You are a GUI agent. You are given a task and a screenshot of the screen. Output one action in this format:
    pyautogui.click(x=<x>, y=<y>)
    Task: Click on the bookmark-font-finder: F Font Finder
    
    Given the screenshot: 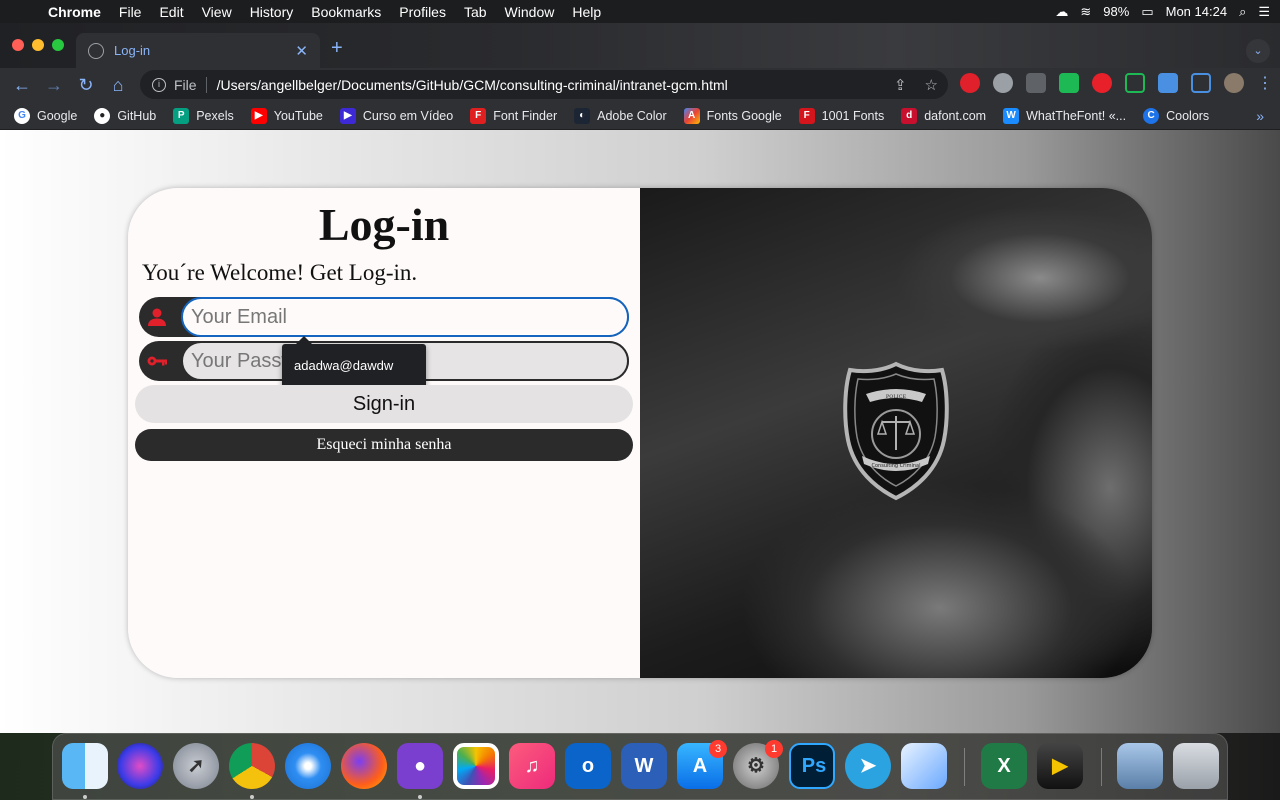 What is the action you would take?
    pyautogui.click(x=513, y=115)
    